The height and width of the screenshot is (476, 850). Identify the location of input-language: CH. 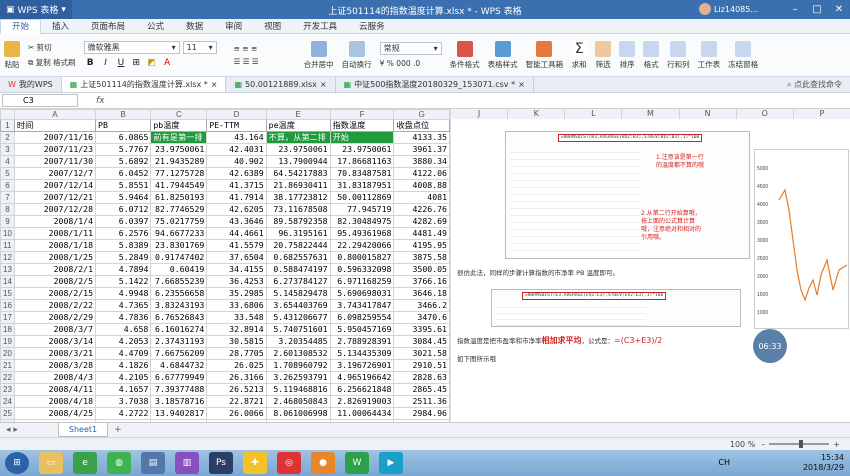
(724, 462).